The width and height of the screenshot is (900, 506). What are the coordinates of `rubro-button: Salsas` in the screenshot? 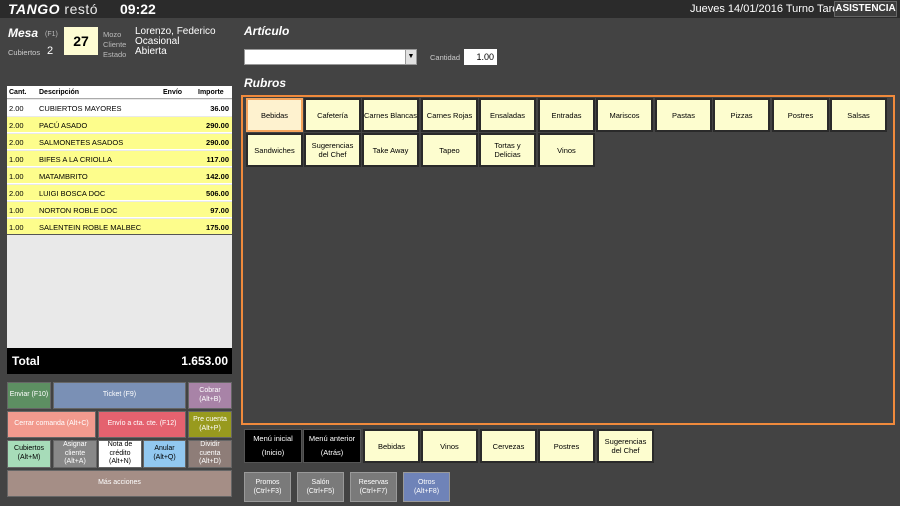 It's located at (858, 115).